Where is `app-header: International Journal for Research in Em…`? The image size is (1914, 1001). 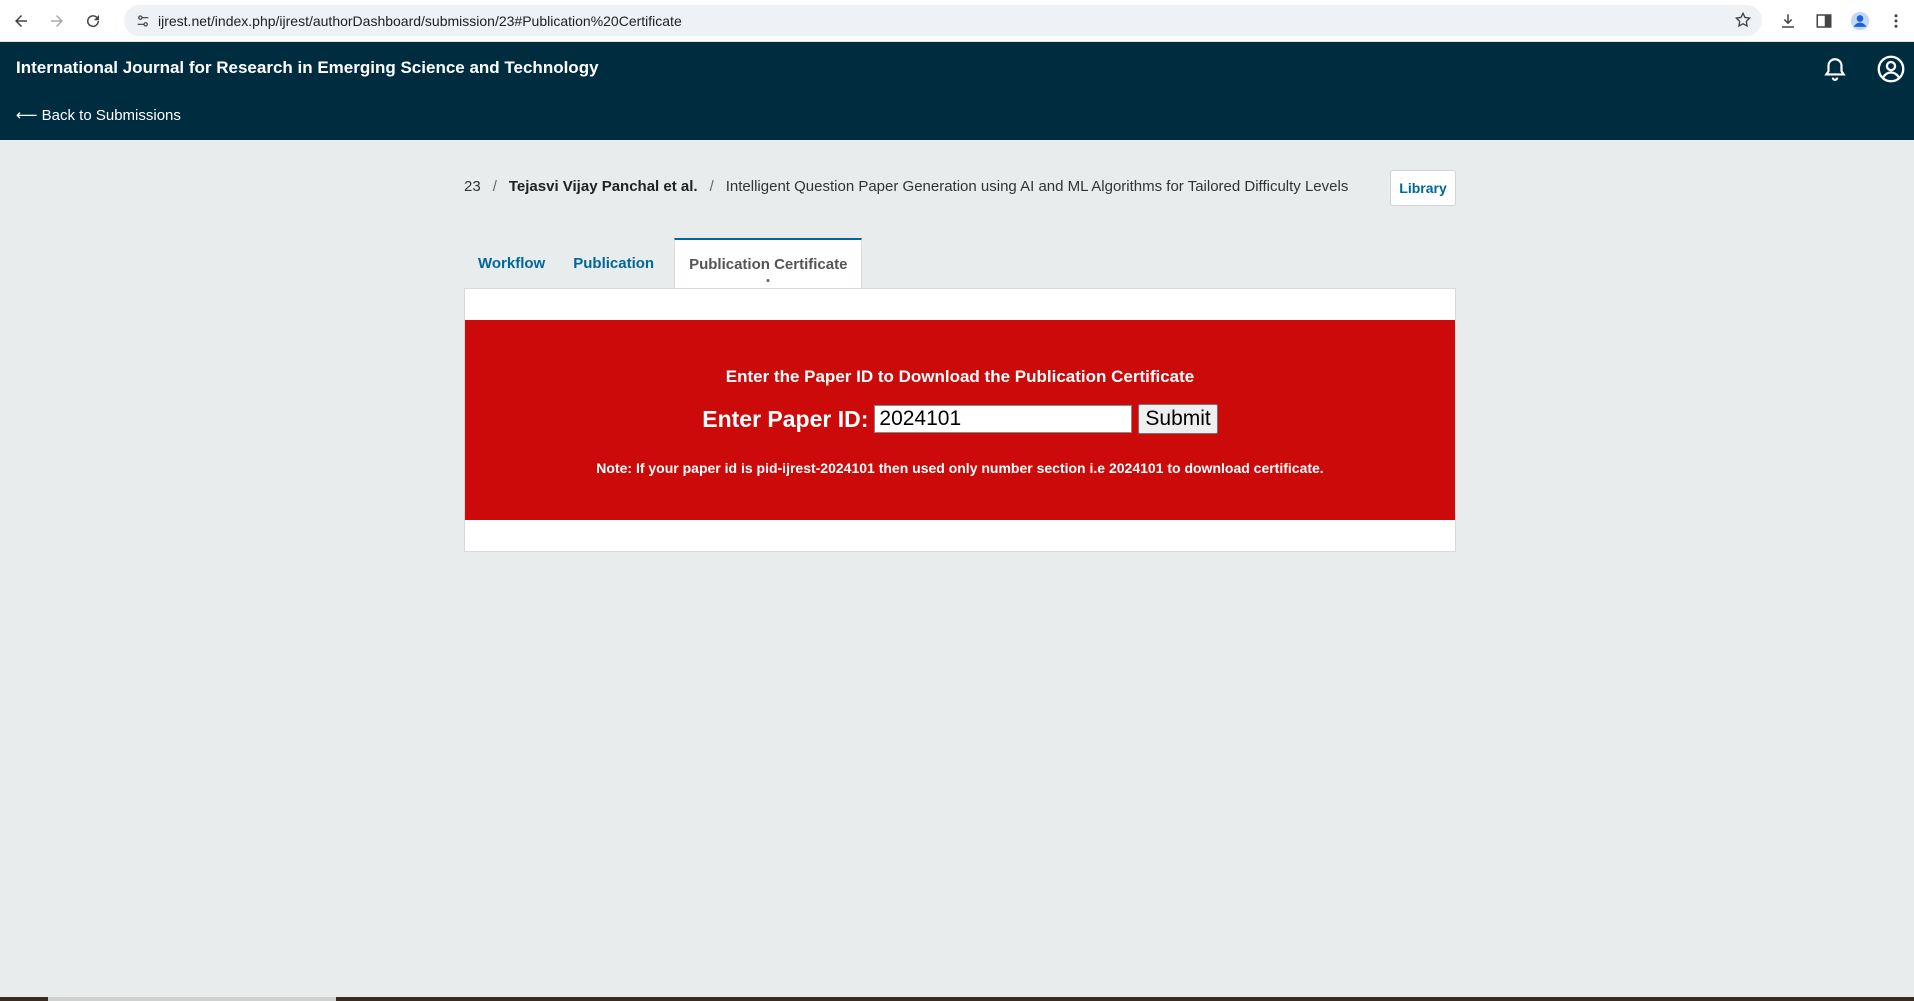 app-header: International Journal for Research in Em… is located at coordinates (957, 91).